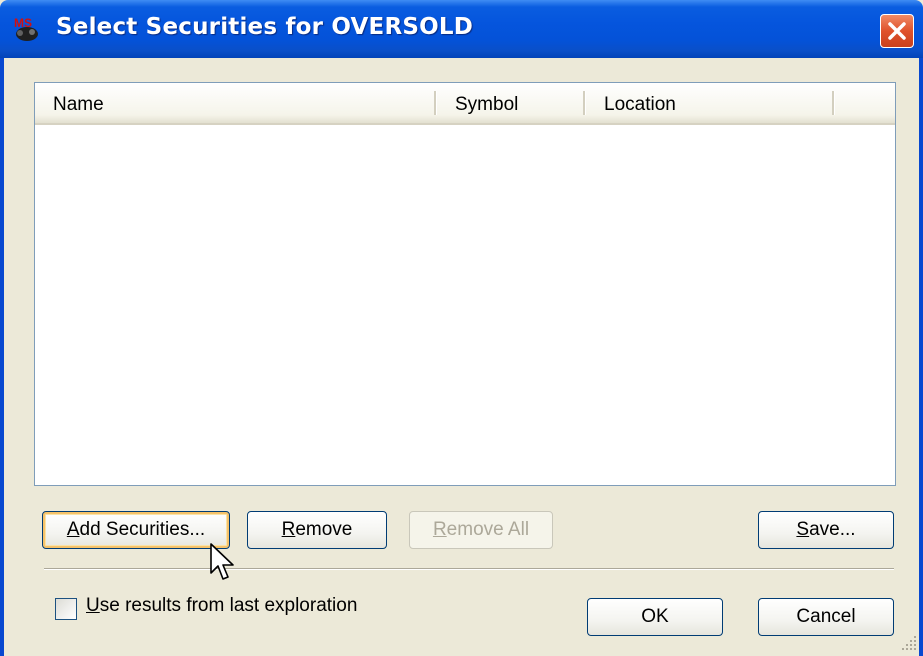 The width and height of the screenshot is (923, 656). I want to click on remove-button: Remove, so click(317, 530).